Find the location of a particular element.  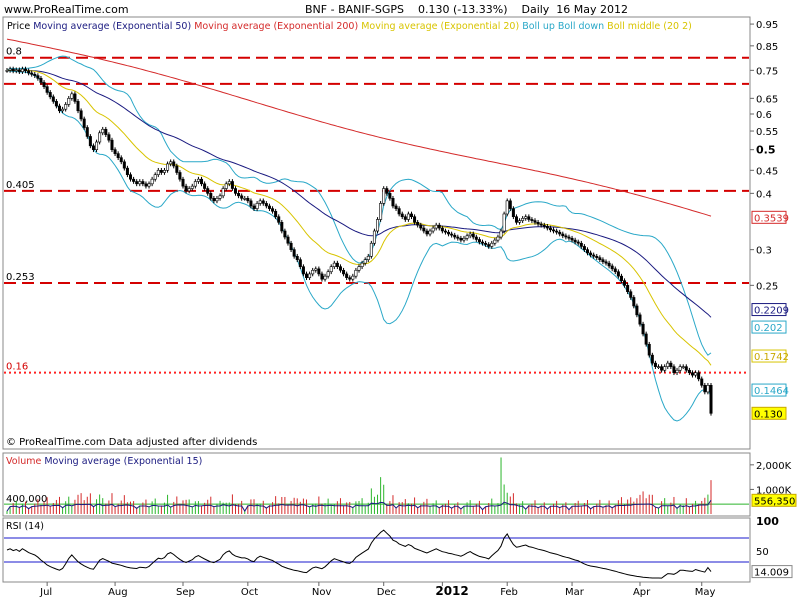

level-label: 0.8 is located at coordinates (14, 52).